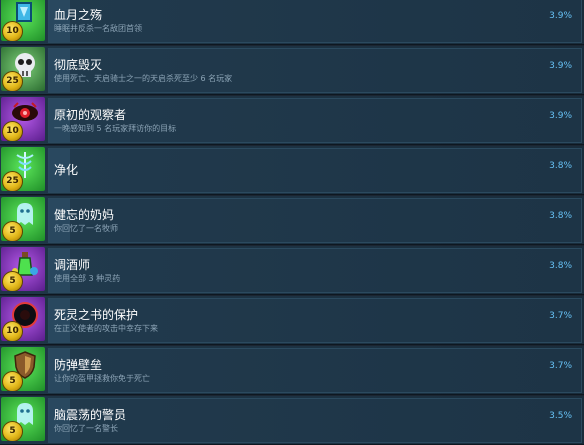 Image resolution: width=584 pixels, height=445 pixels. I want to click on necronomicon-icon: 10, so click(23, 319).